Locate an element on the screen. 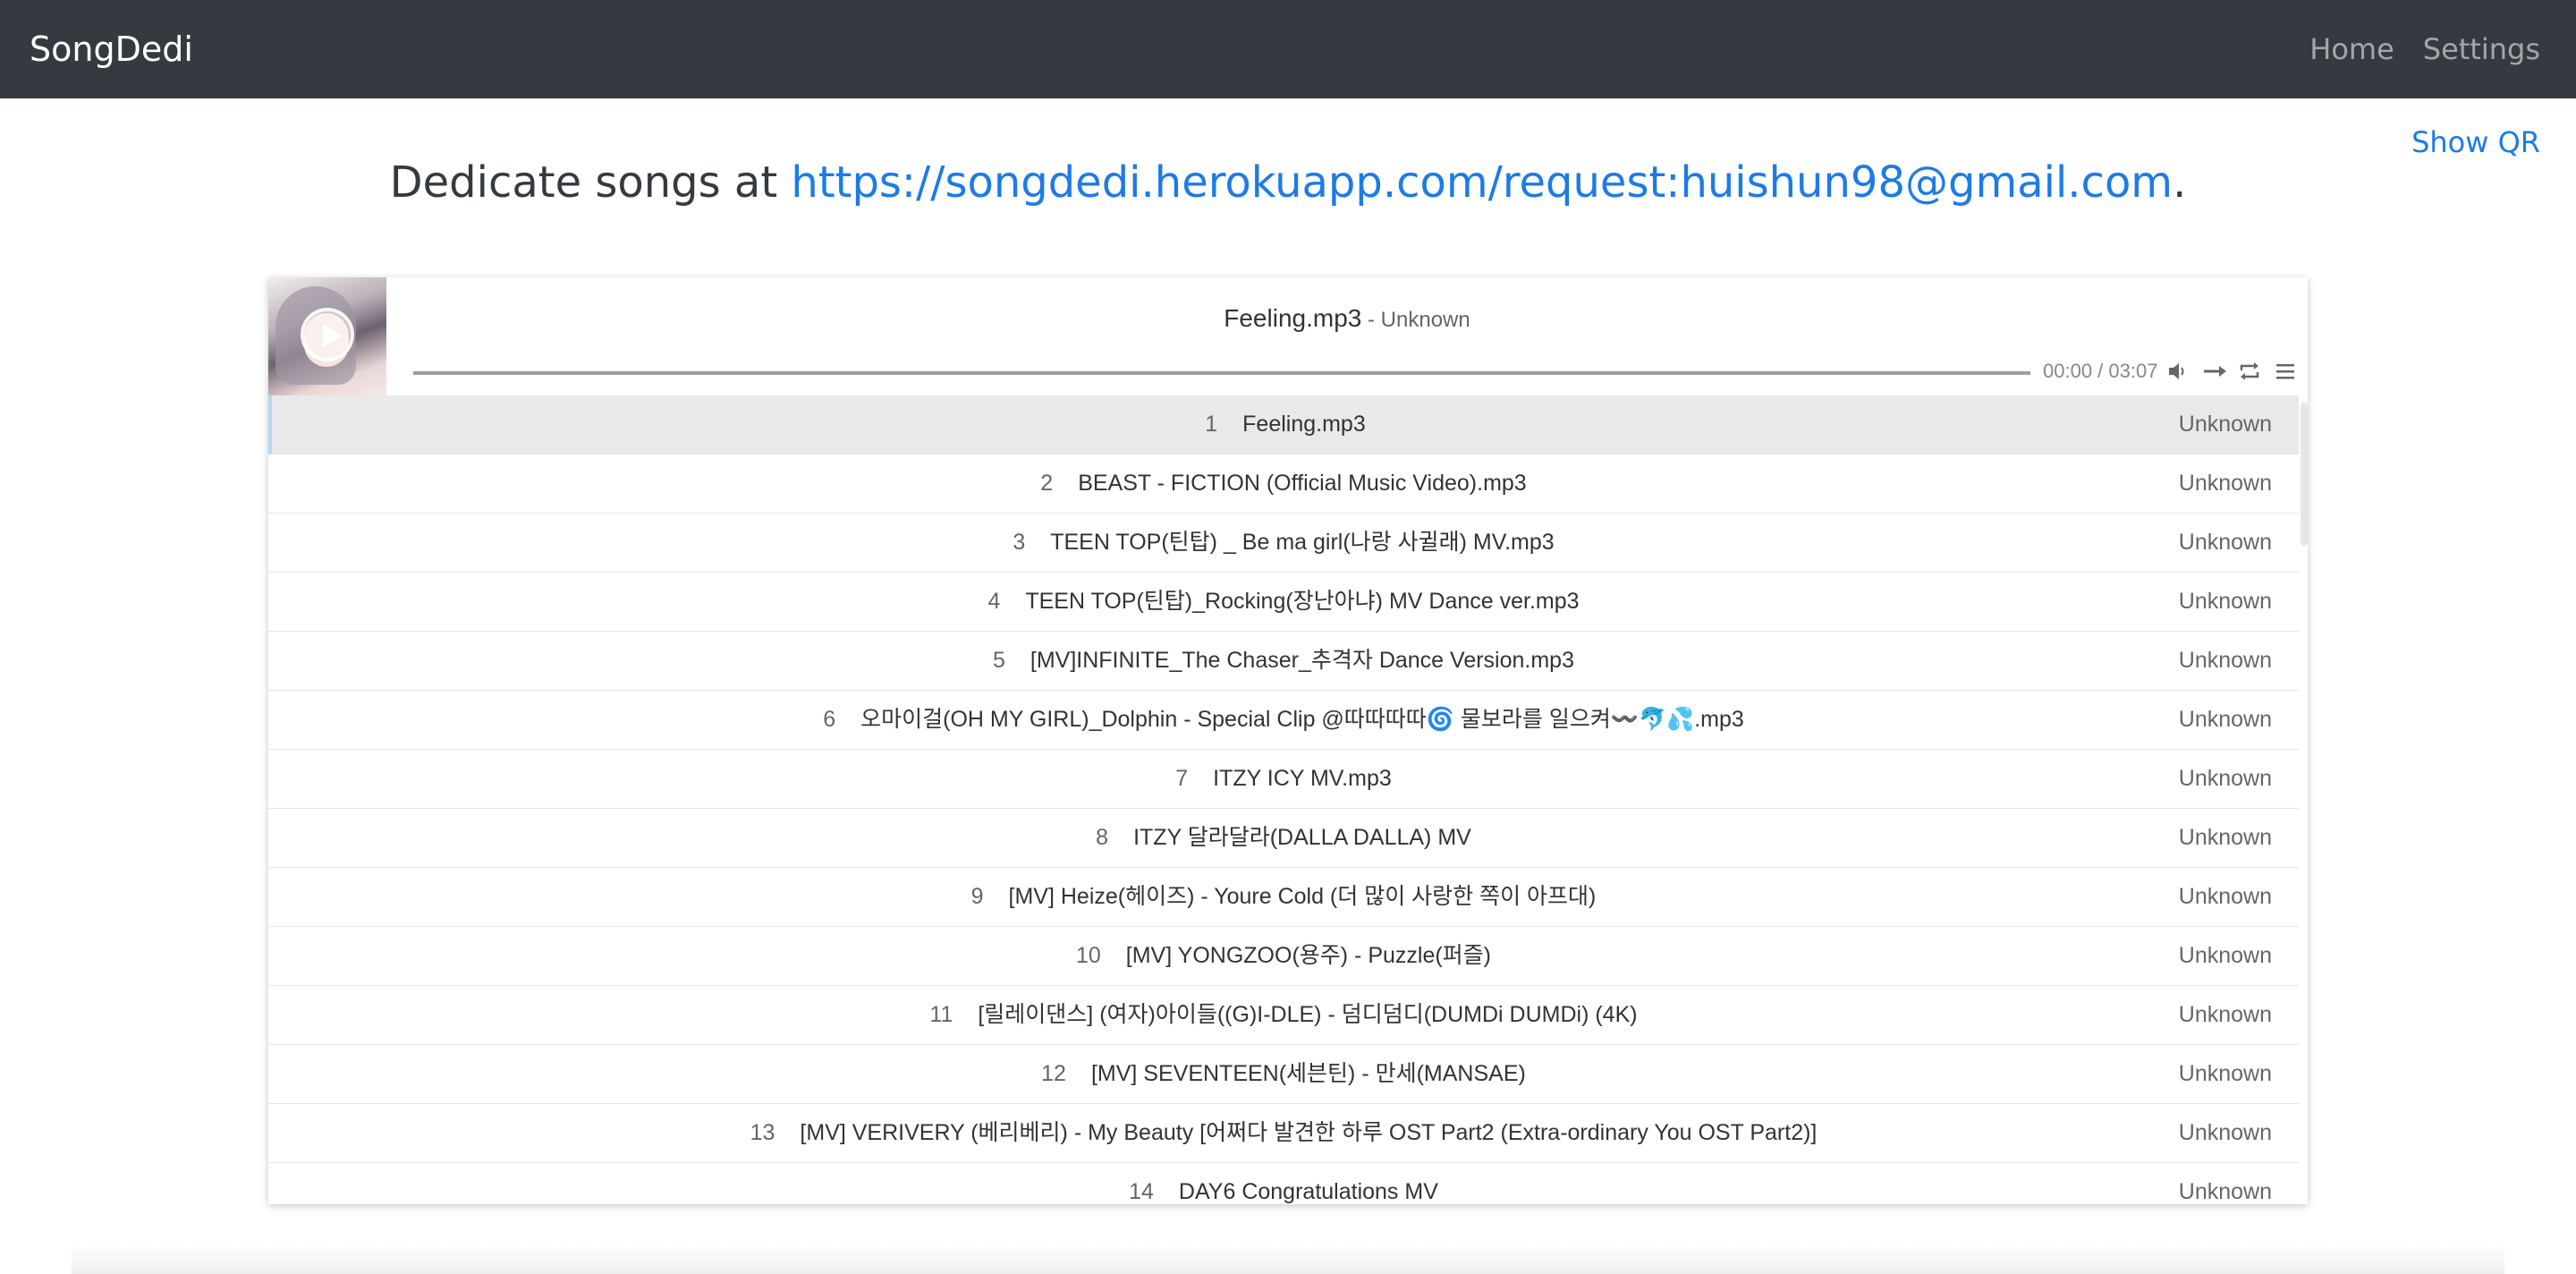  playlist-row-title: [MV] YONGZOO(용주) - Puzzle(퍼즐) is located at coordinates (1308, 955).